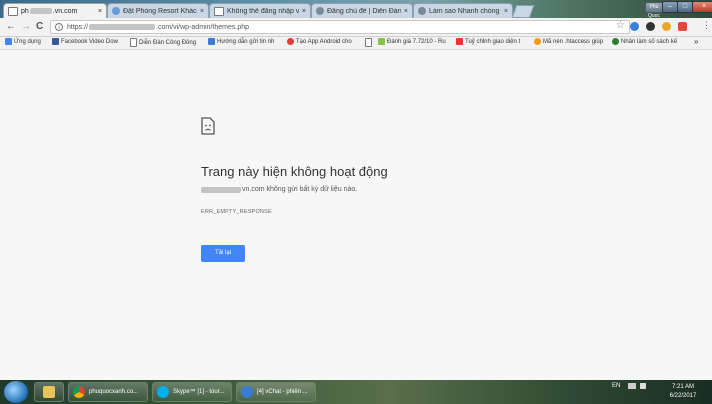 This screenshot has width=712, height=404. Describe the element at coordinates (55, 41) in the screenshot. I see `facebook-icon` at that location.